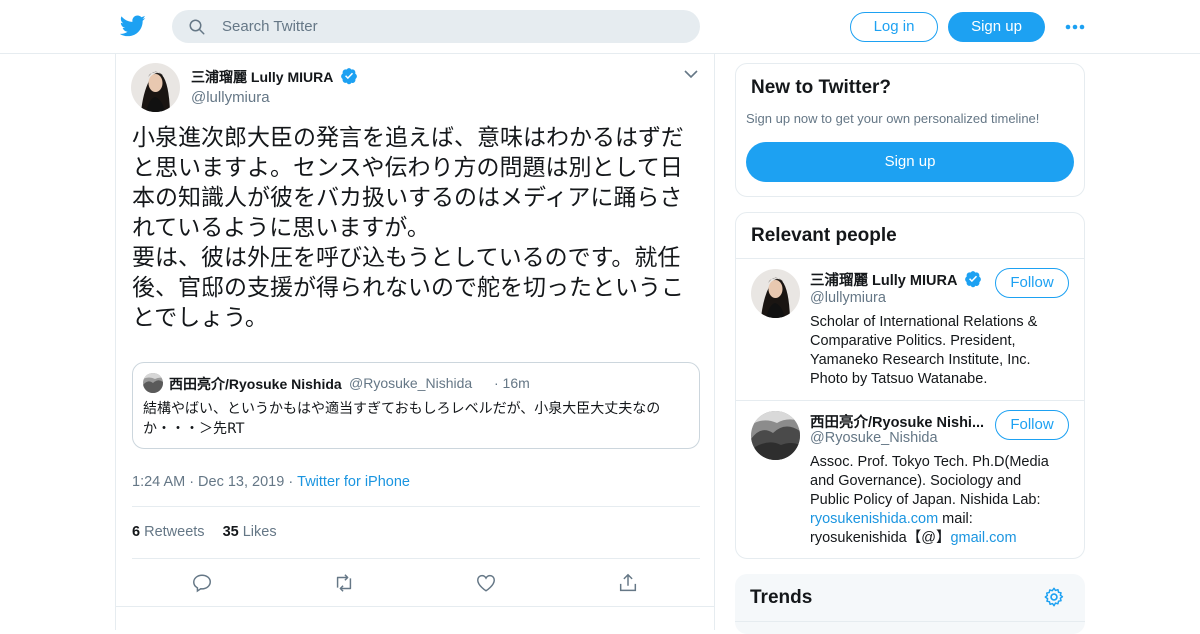  Describe the element at coordinates (158, 482) in the screenshot. I see `tweet-time: 1:24 AM` at that location.